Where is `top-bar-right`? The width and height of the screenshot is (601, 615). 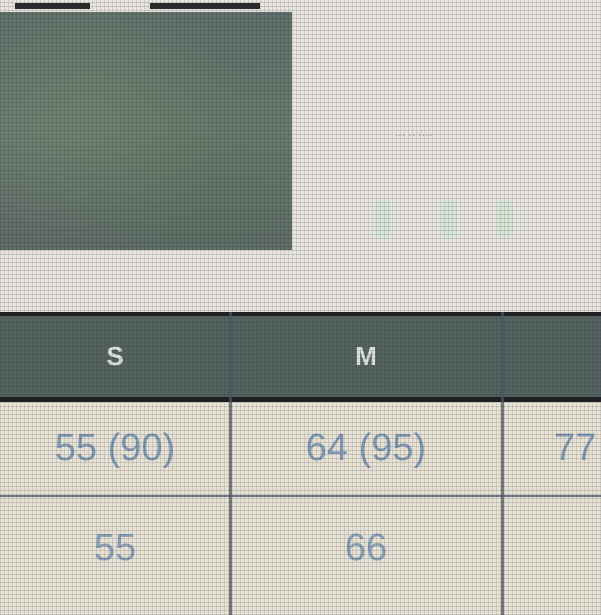 top-bar-right is located at coordinates (205, 6).